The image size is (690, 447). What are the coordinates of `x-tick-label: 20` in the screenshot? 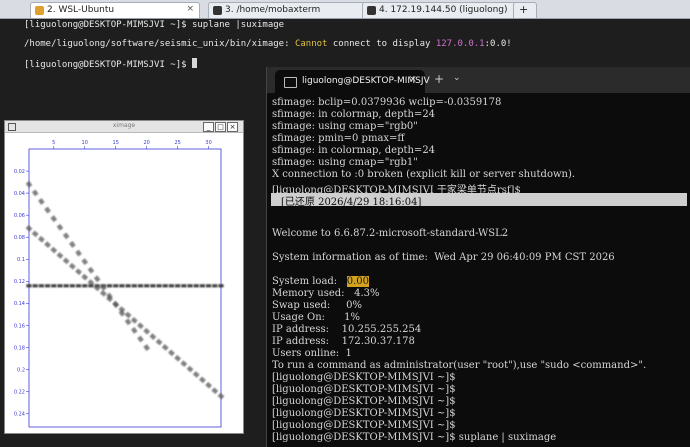 It's located at (146, 143).